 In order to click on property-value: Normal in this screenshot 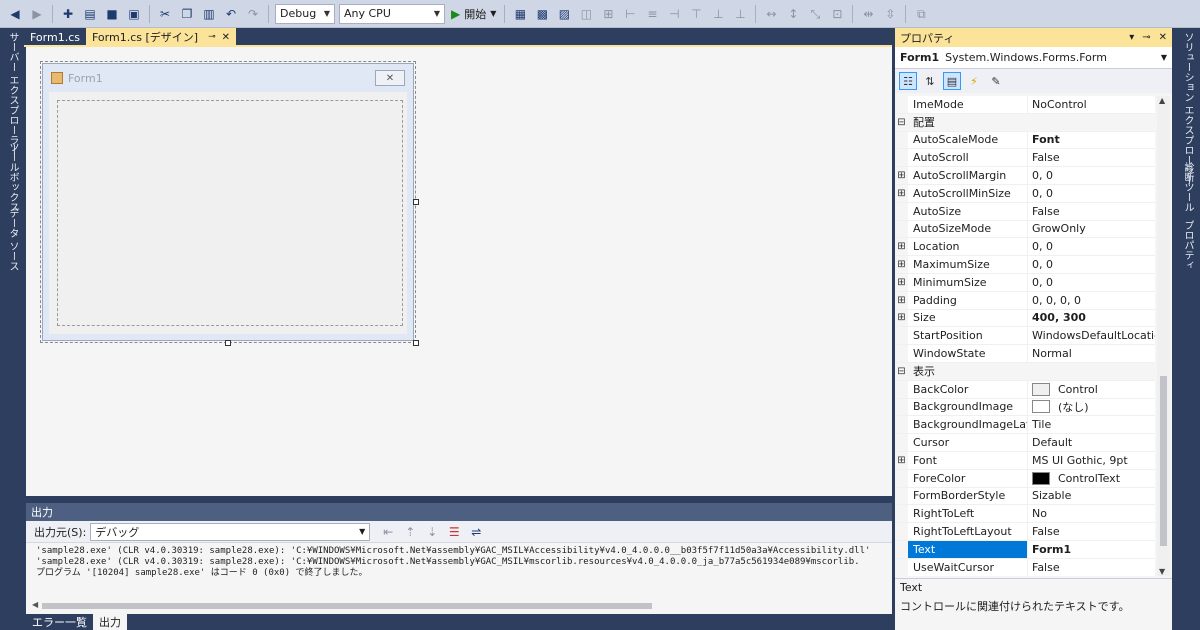, I will do `click(1091, 353)`.